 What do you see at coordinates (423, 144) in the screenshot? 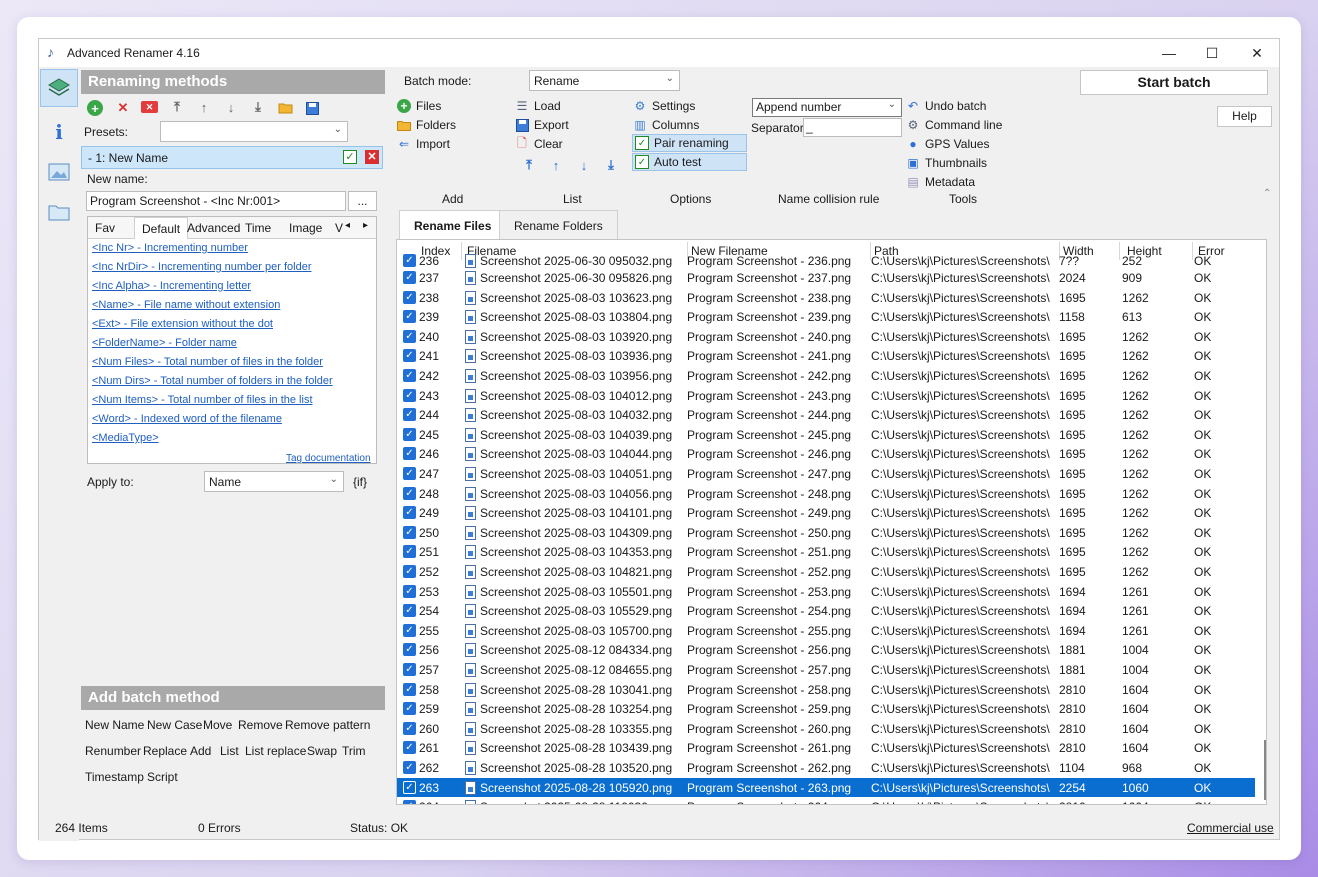
I see `import-button: ⇐ Import` at bounding box center [423, 144].